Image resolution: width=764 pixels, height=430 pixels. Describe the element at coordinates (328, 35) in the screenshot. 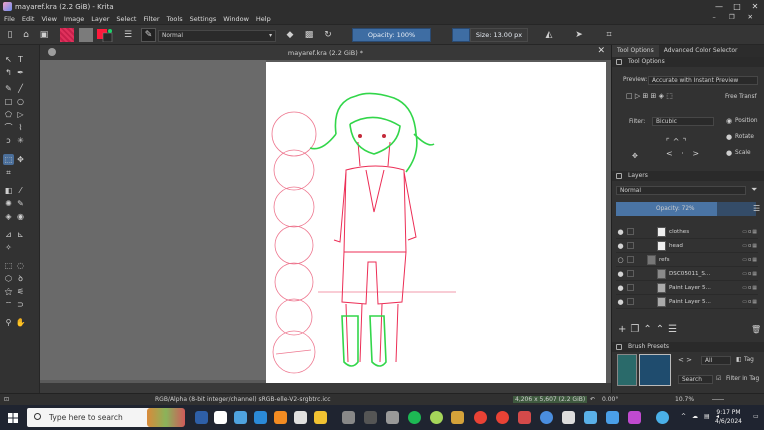

I see `reload-preset-icon: ↻` at that location.